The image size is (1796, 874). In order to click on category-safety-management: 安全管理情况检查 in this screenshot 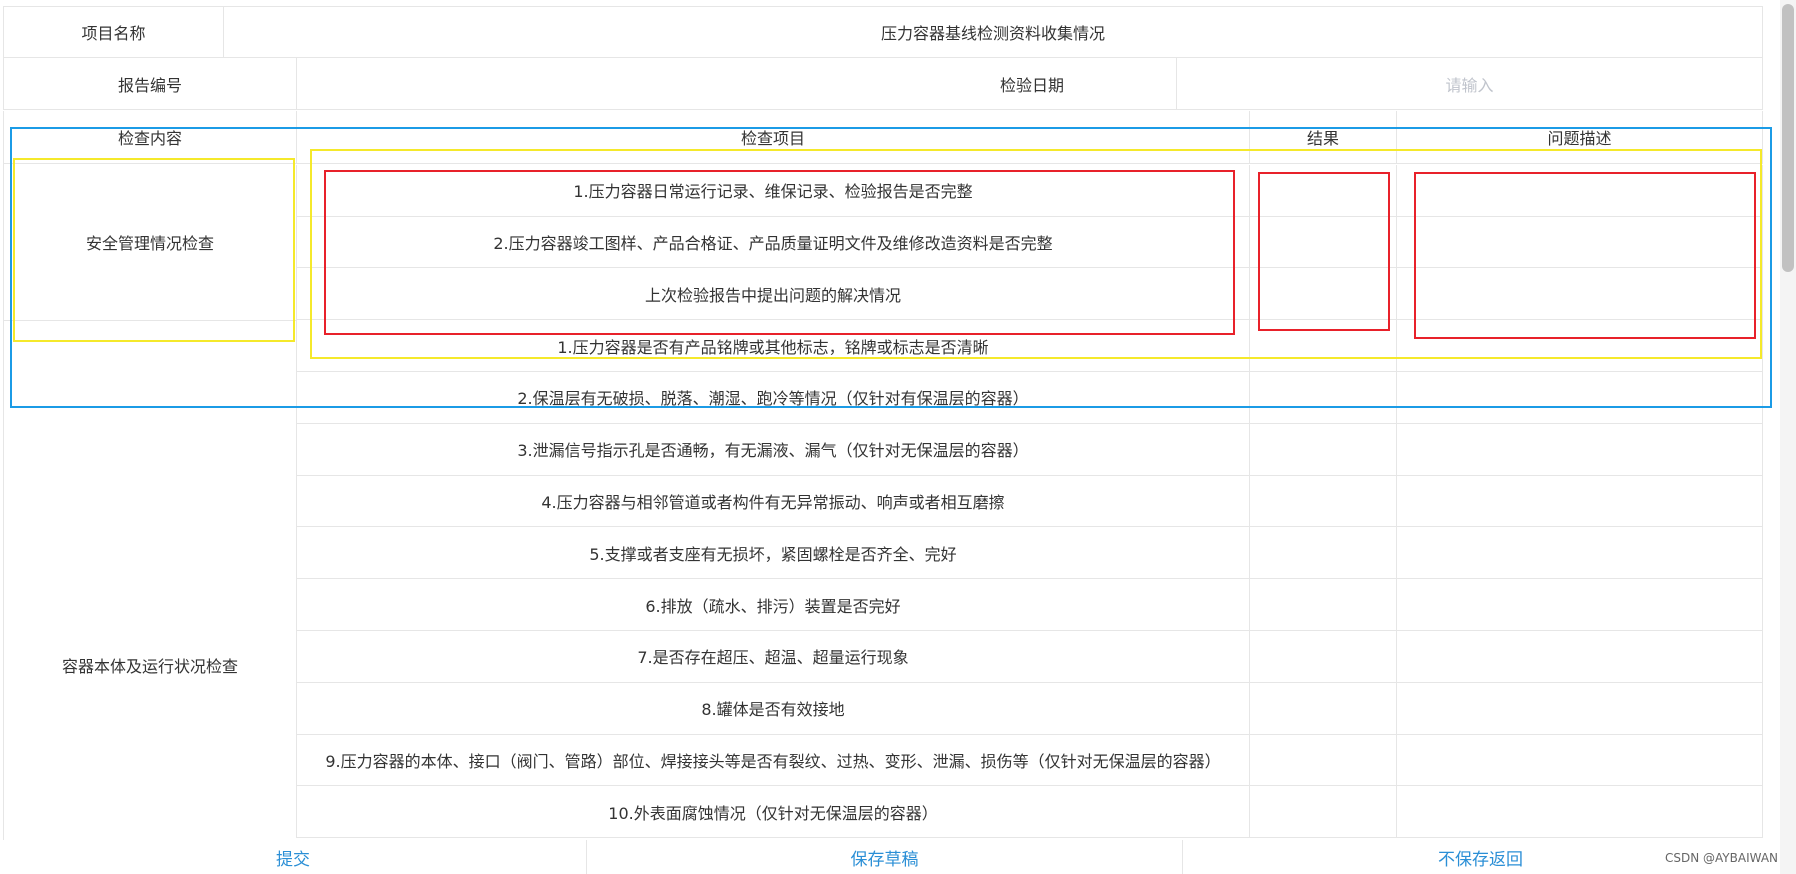, I will do `click(149, 242)`.